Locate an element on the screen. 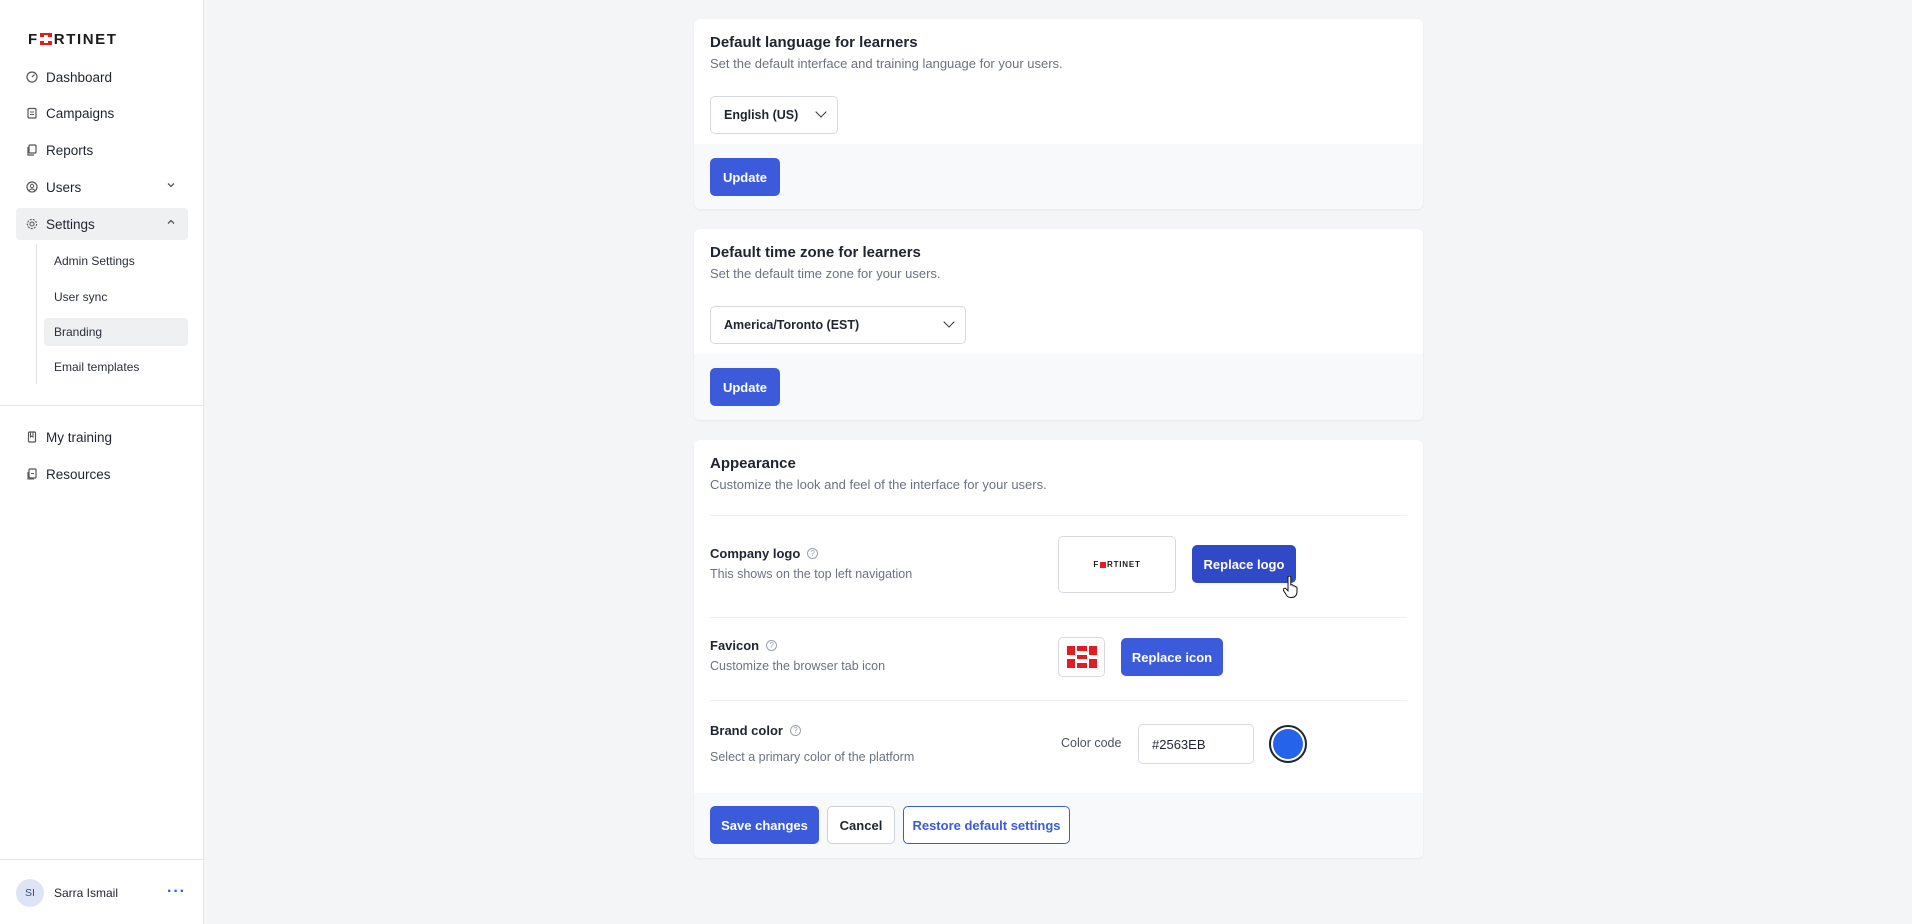 This screenshot has height=924, width=1912. sub-item-label: User sync is located at coordinates (81, 297).